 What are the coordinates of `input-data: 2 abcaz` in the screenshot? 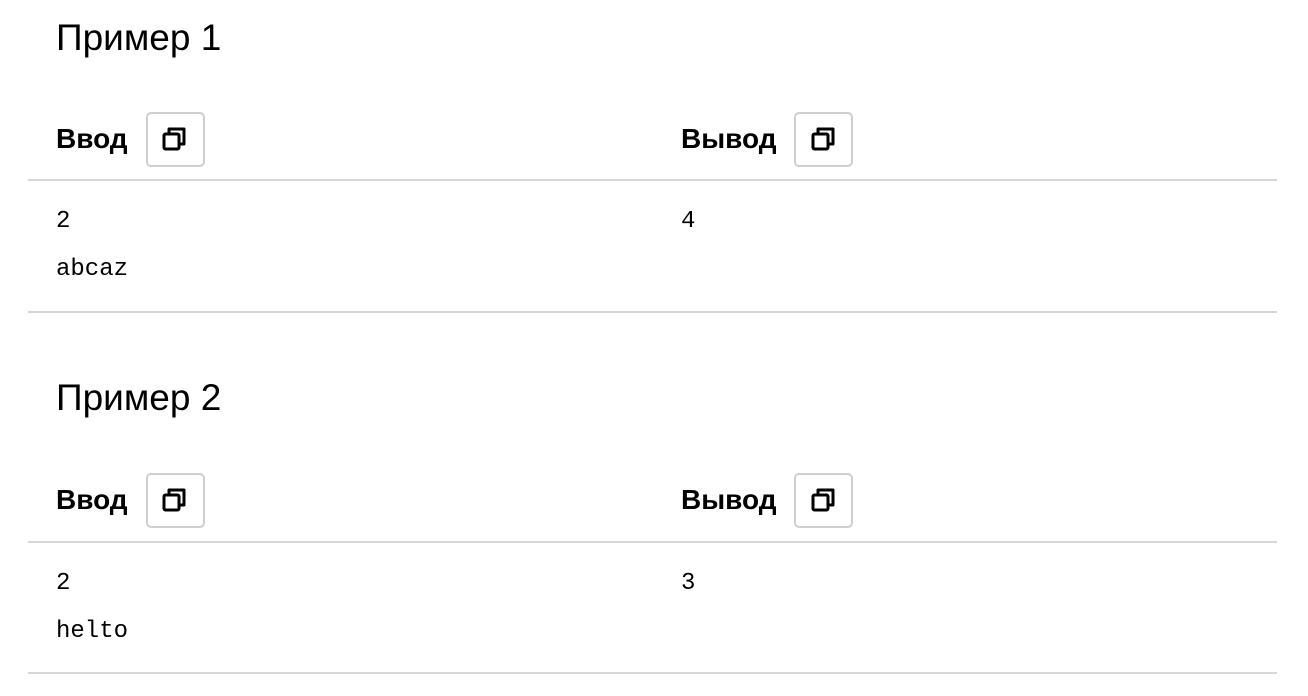 It's located at (92, 246).